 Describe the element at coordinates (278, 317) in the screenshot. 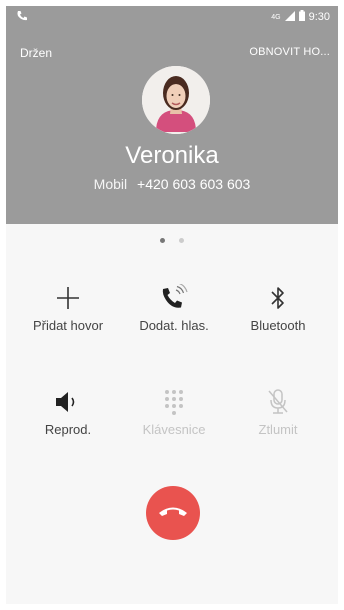

I see `bluetooth-button: Bluetooth` at that location.